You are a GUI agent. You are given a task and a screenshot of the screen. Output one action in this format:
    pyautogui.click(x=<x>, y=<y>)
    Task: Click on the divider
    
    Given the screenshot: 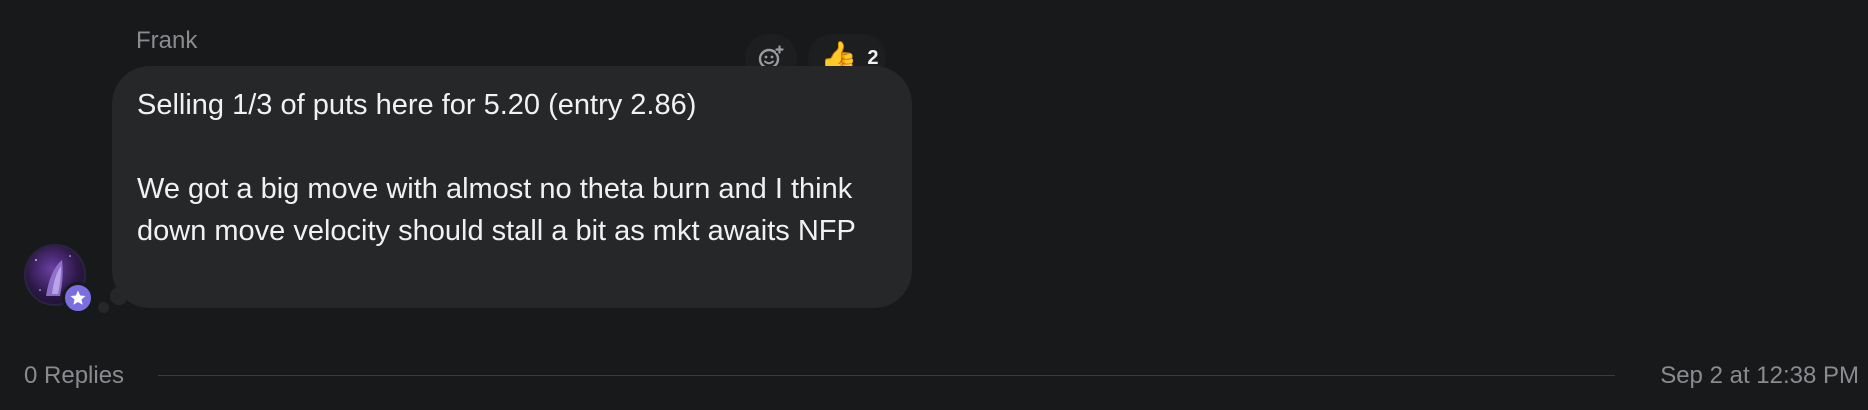 What is the action you would take?
    pyautogui.click(x=886, y=375)
    